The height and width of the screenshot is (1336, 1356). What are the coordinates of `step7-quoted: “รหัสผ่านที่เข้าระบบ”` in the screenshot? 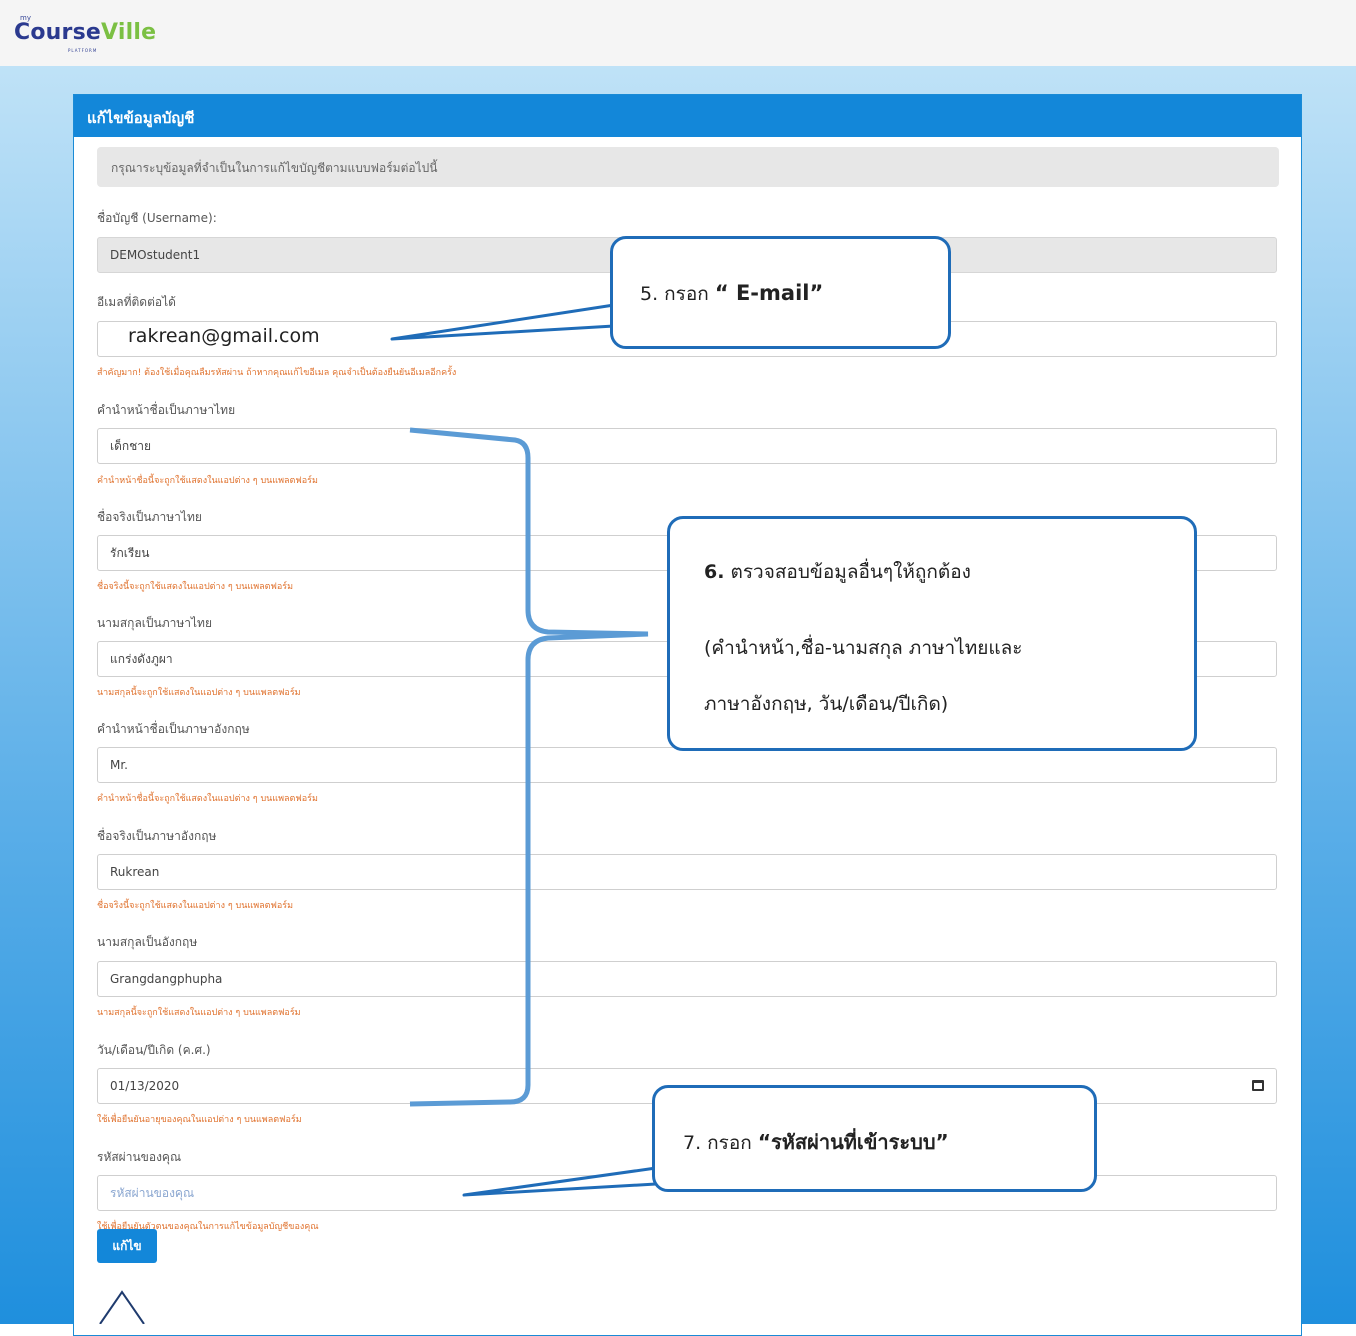 It's located at (853, 1142).